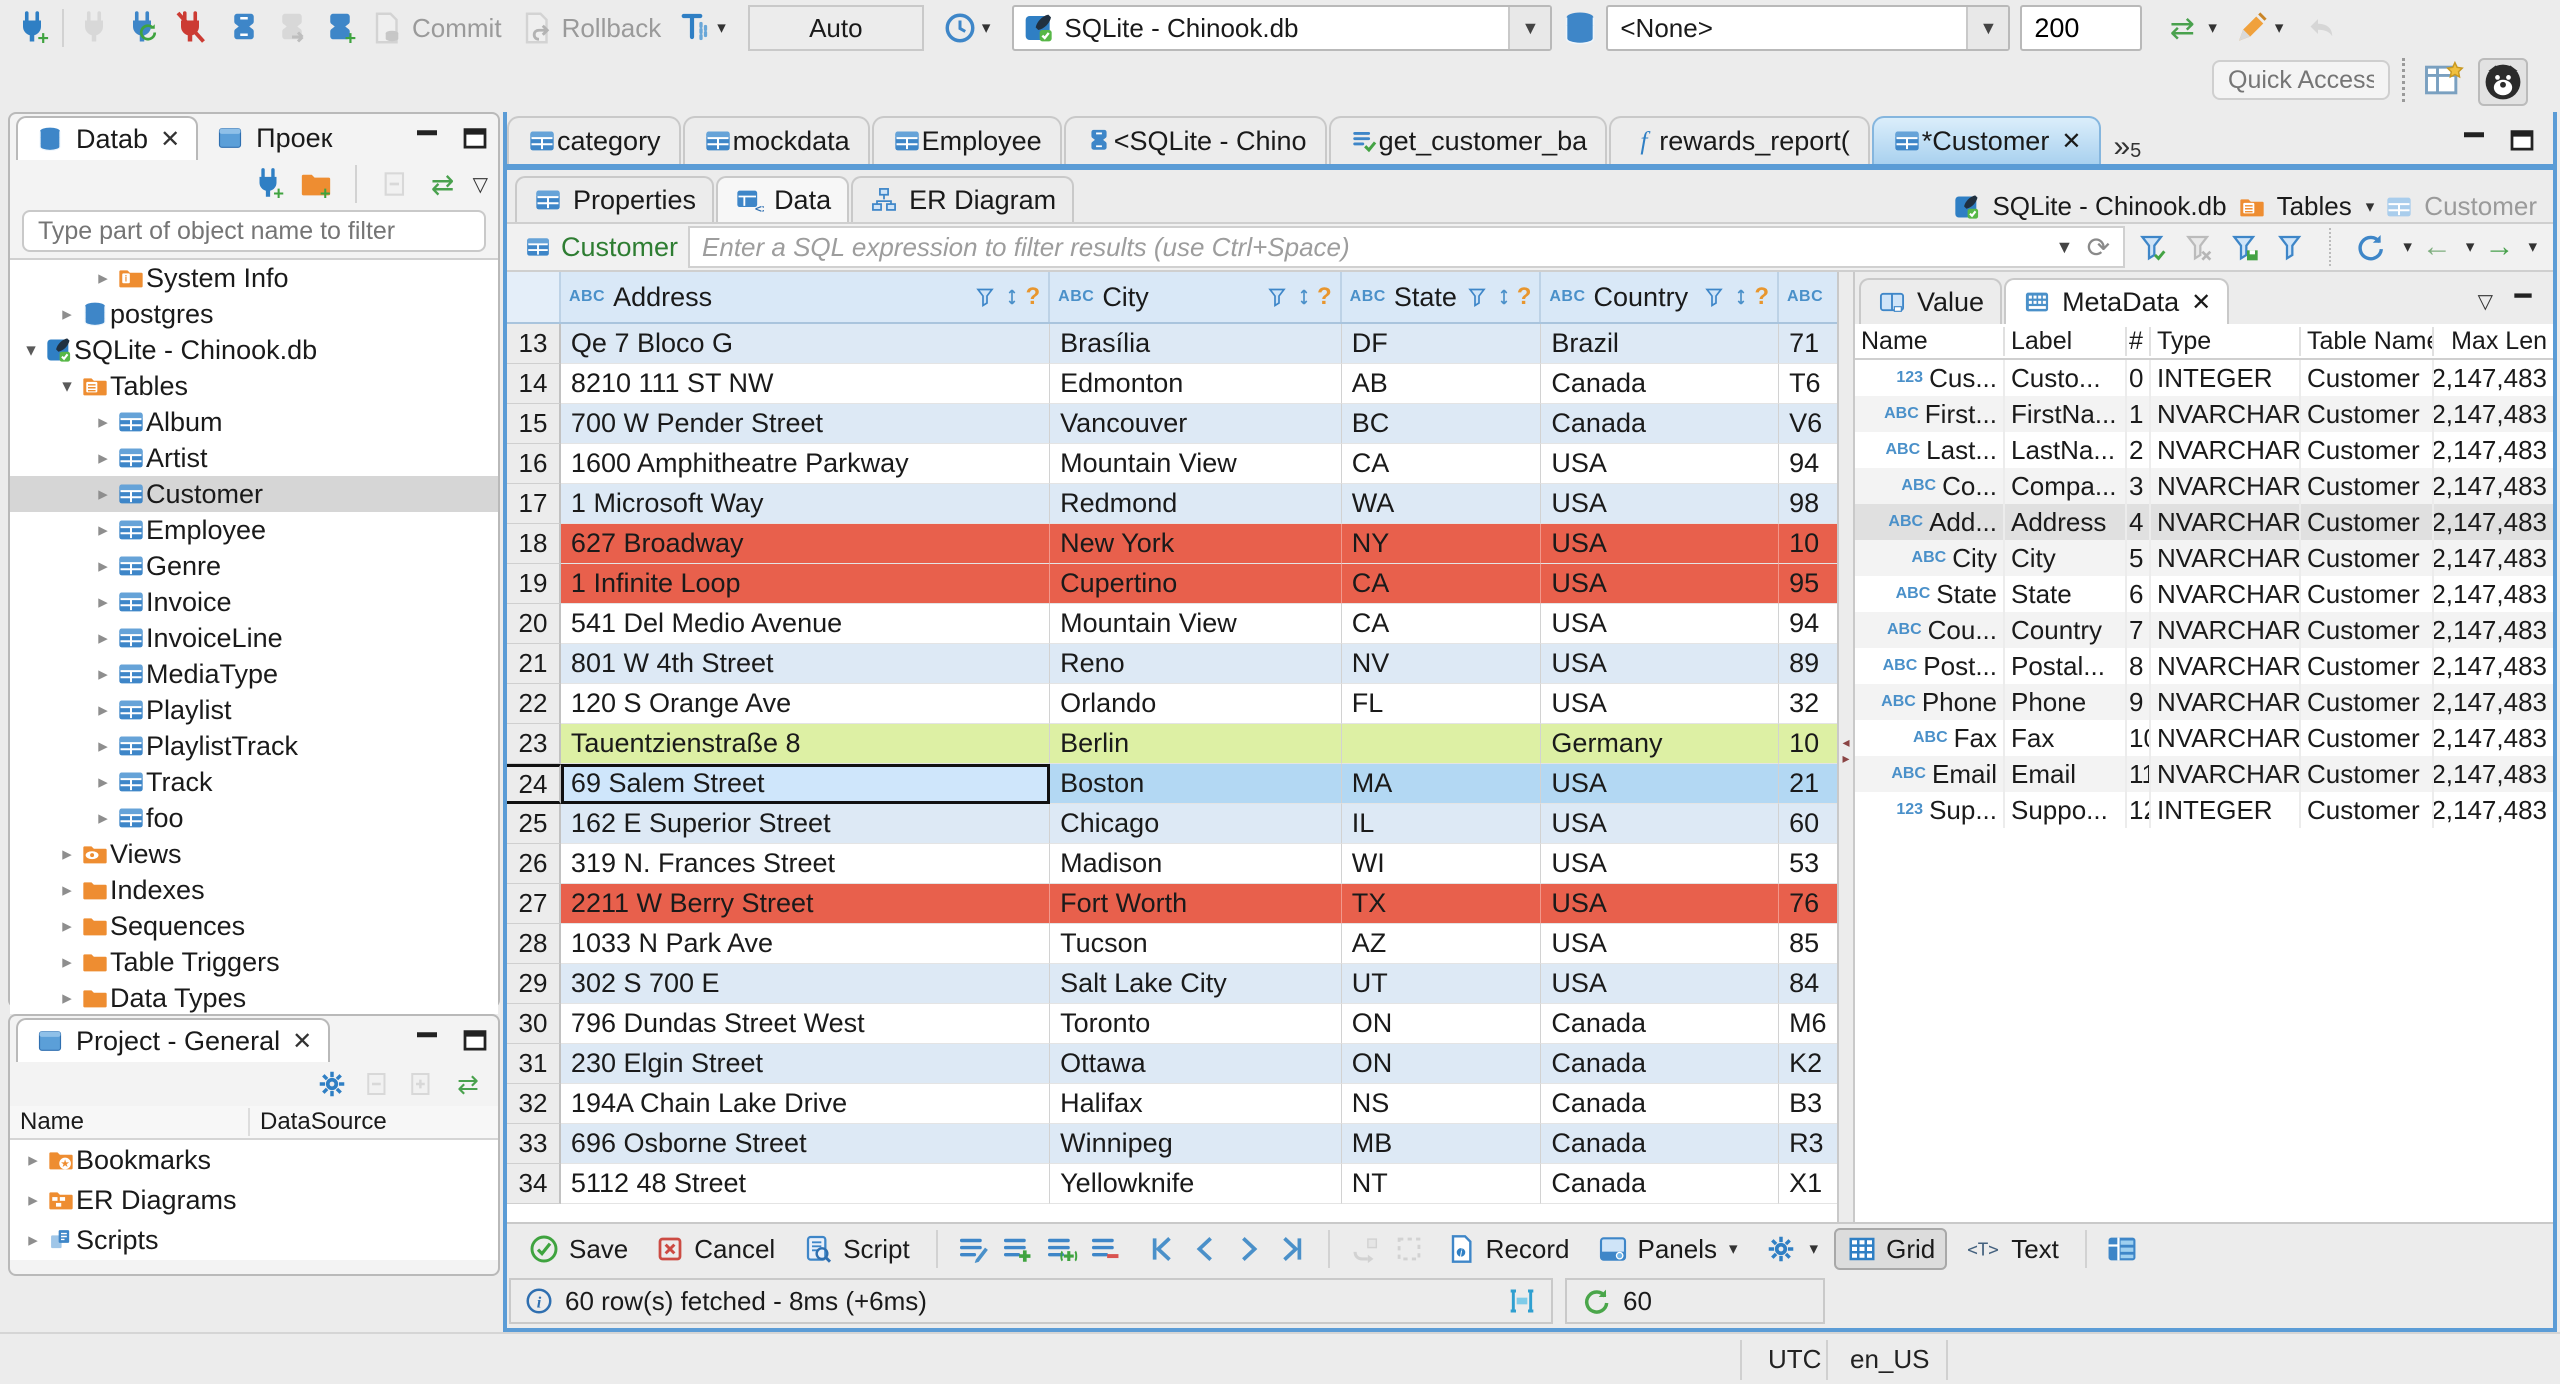 The image size is (2560, 1384). Describe the element at coordinates (1660, 744) in the screenshot. I see `cell-country: Germany` at that location.